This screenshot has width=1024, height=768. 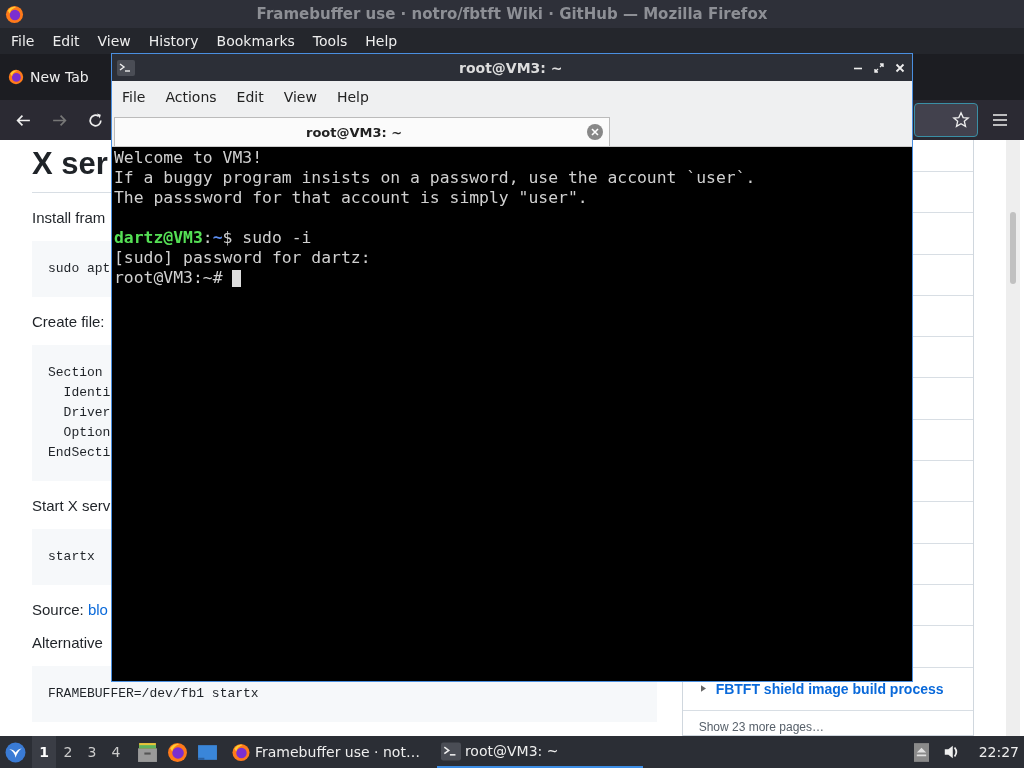 I want to click on code-line: Option, so click(x=86, y=433).